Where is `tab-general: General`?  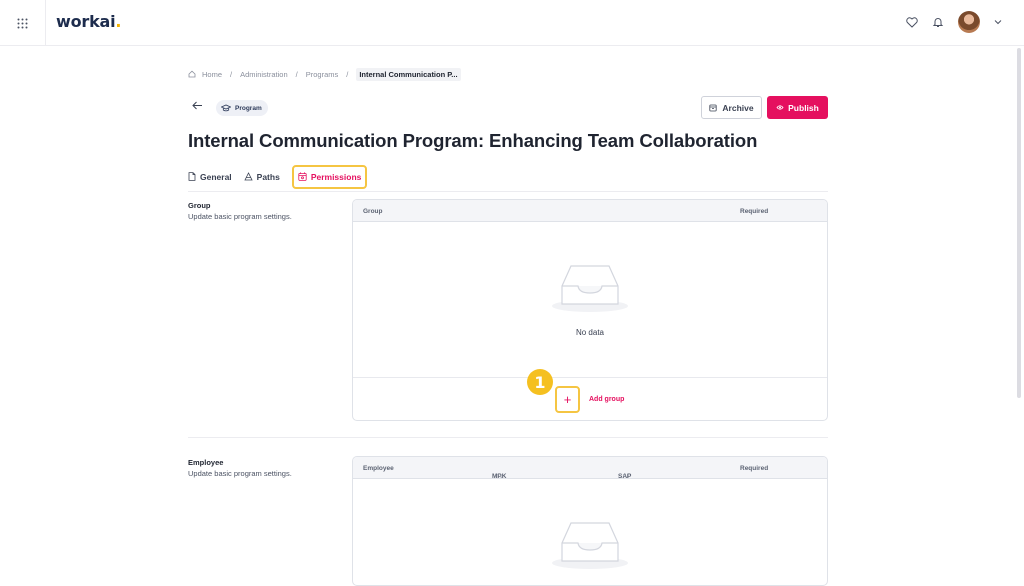
tab-general: General is located at coordinates (210, 177).